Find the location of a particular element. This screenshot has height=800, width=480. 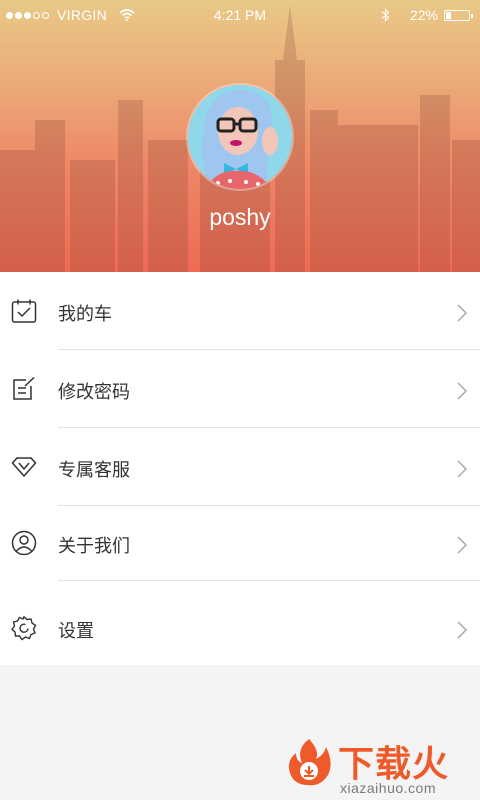

divider is located at coordinates (269, 580).